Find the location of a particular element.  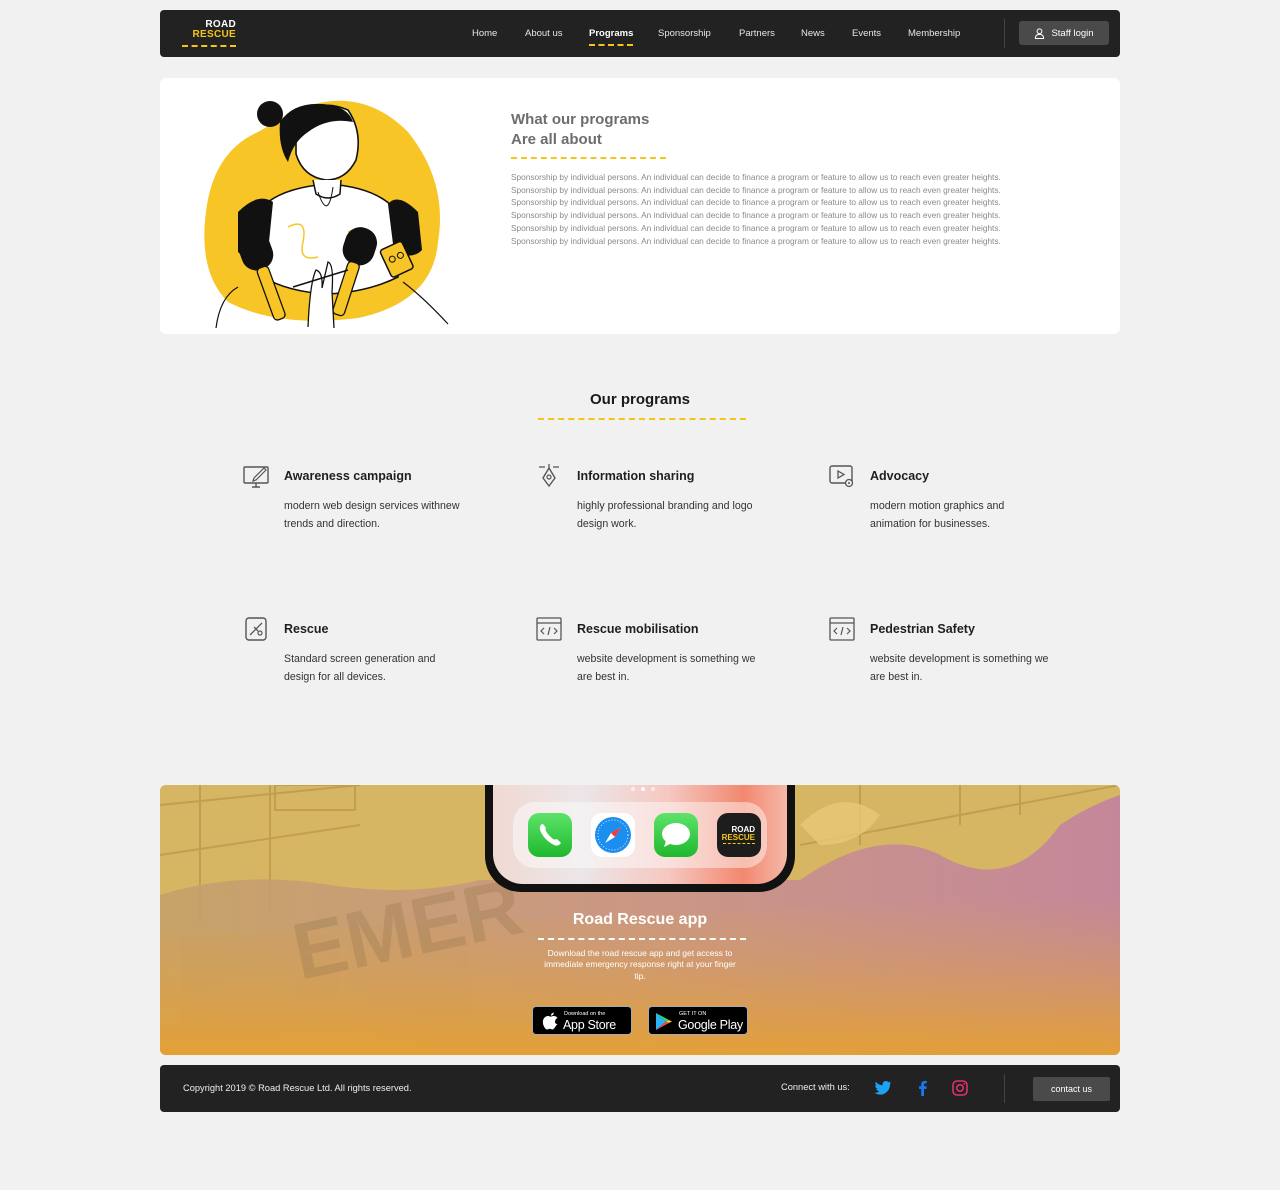

app-title: Road Rescue app is located at coordinates (640, 919).